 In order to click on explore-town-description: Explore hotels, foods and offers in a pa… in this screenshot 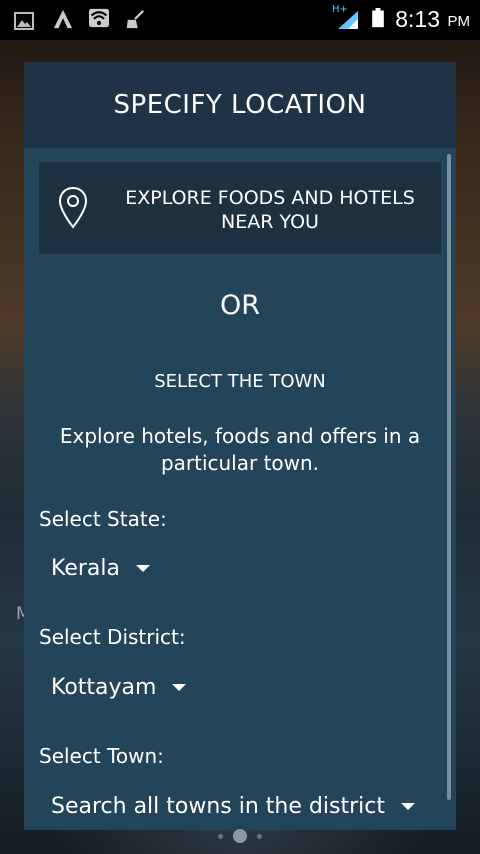, I will do `click(240, 449)`.